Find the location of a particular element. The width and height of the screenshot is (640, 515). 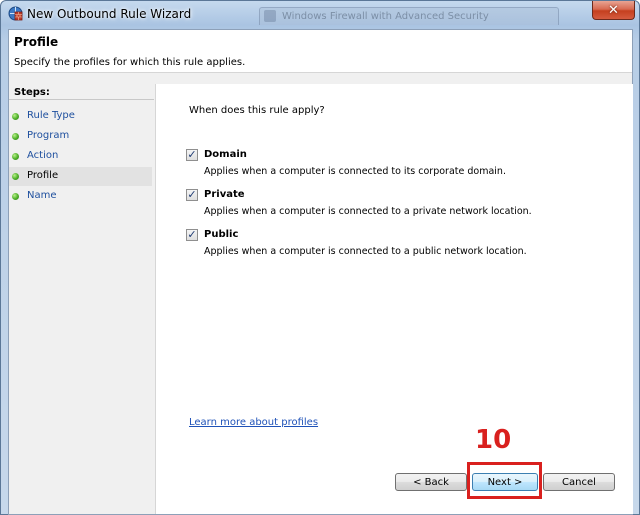

steps-divider is located at coordinates (81, 99).